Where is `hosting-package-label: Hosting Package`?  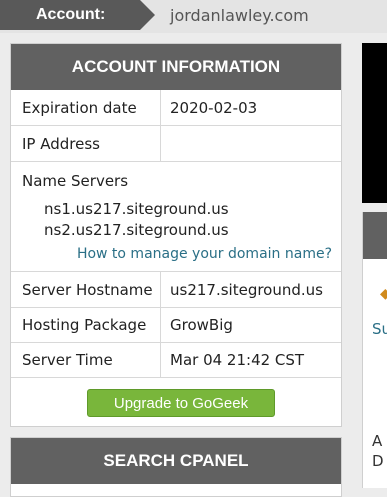
hosting-package-label: Hosting Package is located at coordinates (84, 325).